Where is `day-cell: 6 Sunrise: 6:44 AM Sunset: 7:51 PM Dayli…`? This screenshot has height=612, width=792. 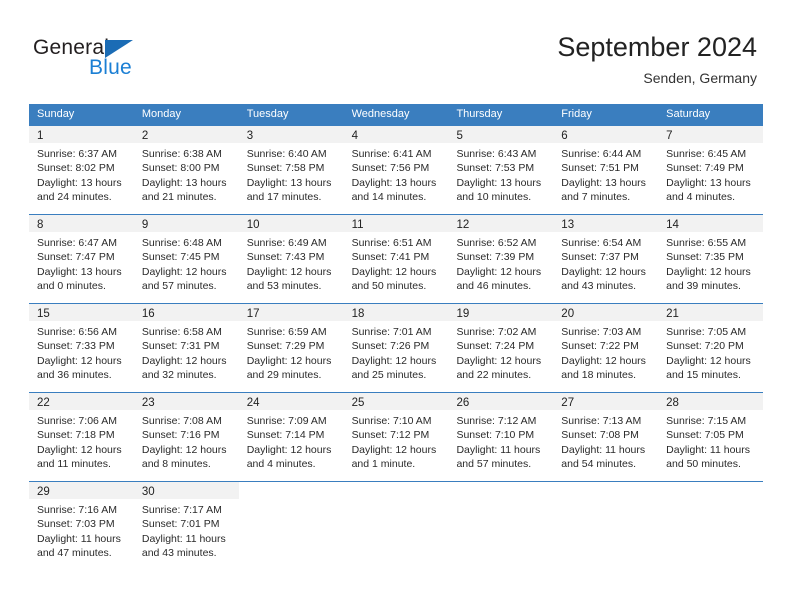
day-cell: 6 Sunrise: 6:44 AM Sunset: 7:51 PM Dayli… is located at coordinates (606, 170).